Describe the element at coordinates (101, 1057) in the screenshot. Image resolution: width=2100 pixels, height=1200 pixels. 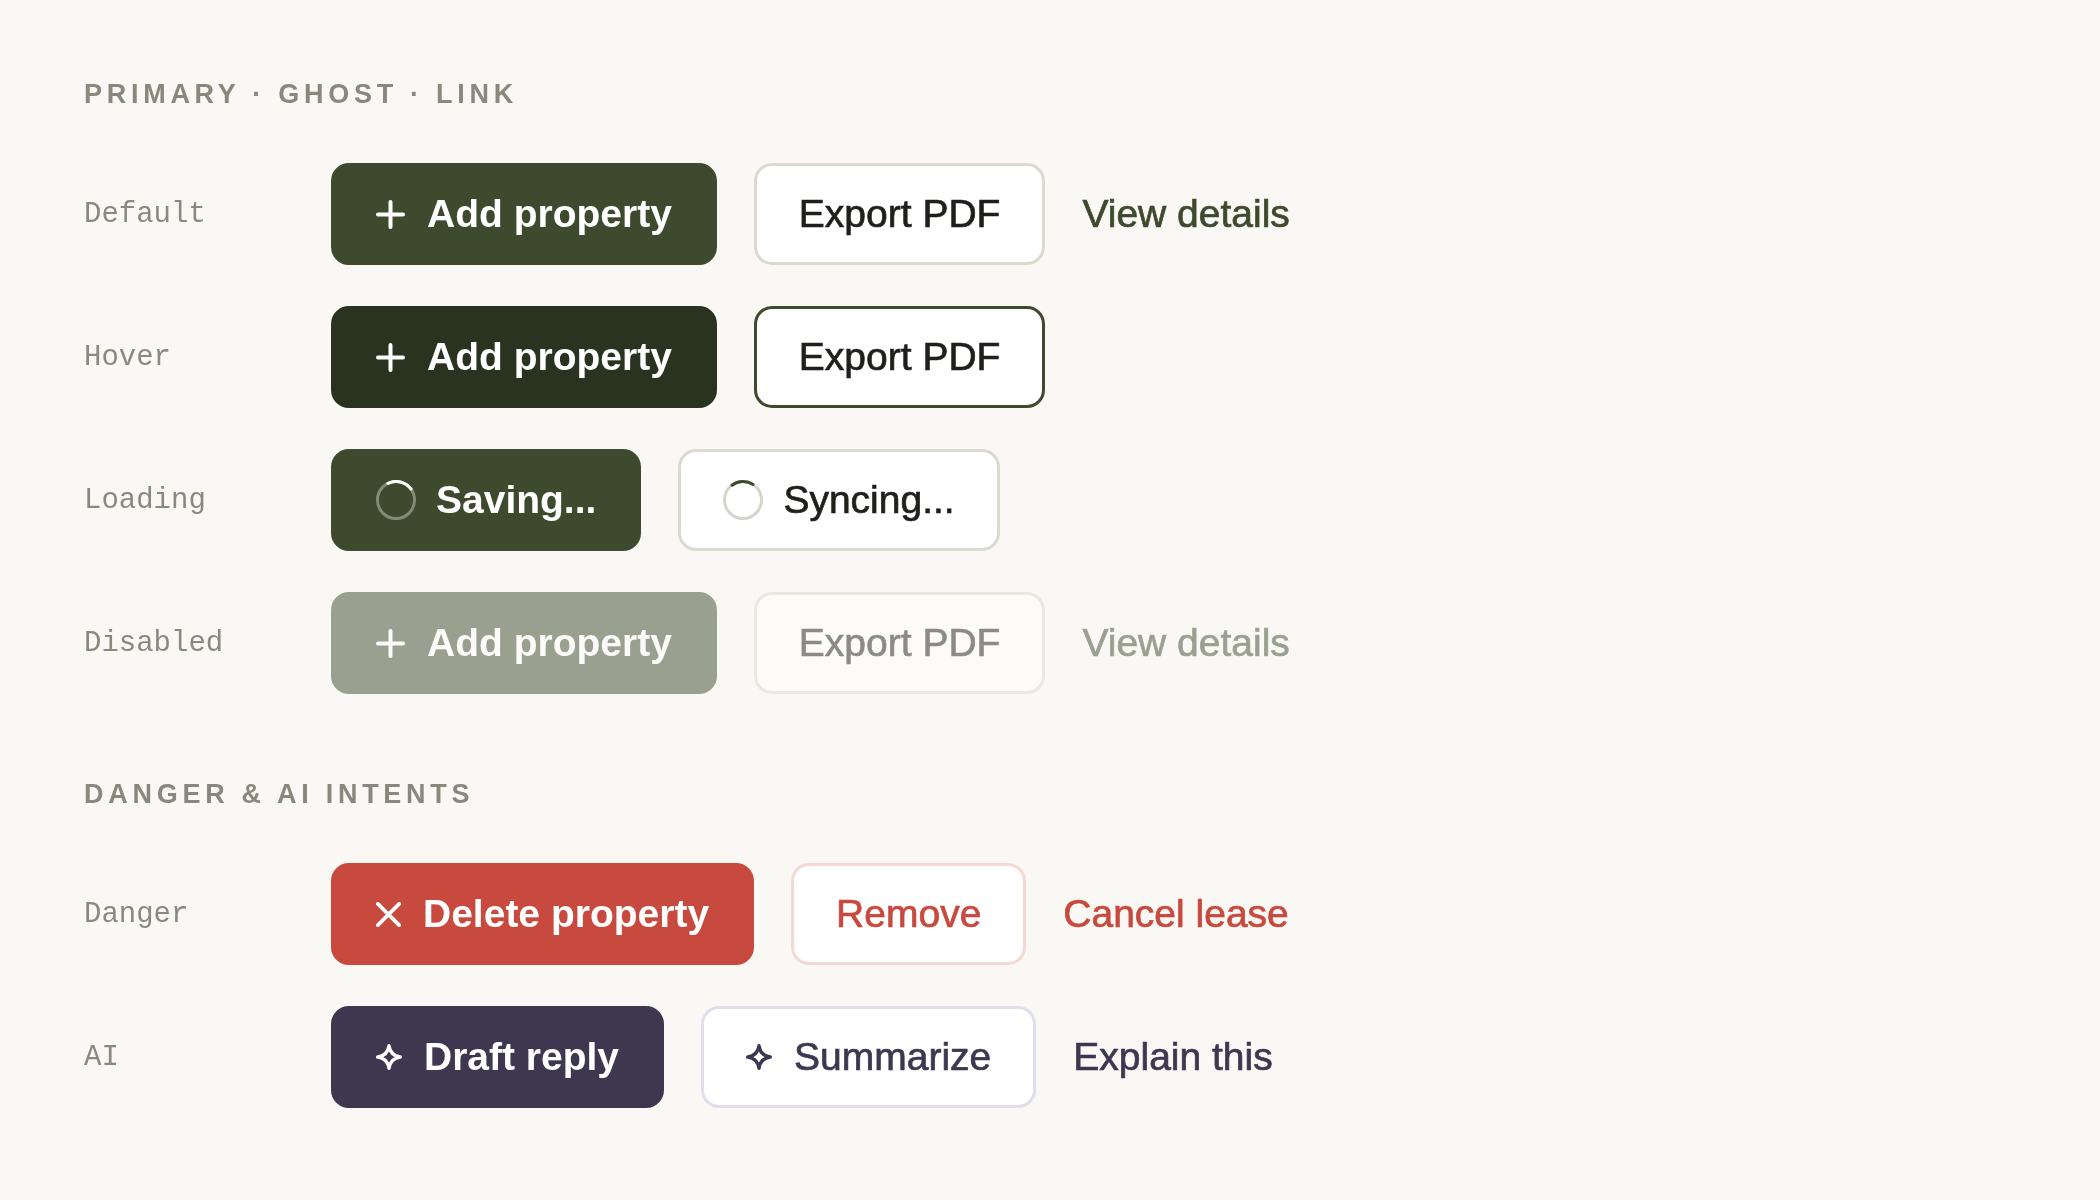
I see `row-label: AI` at that location.